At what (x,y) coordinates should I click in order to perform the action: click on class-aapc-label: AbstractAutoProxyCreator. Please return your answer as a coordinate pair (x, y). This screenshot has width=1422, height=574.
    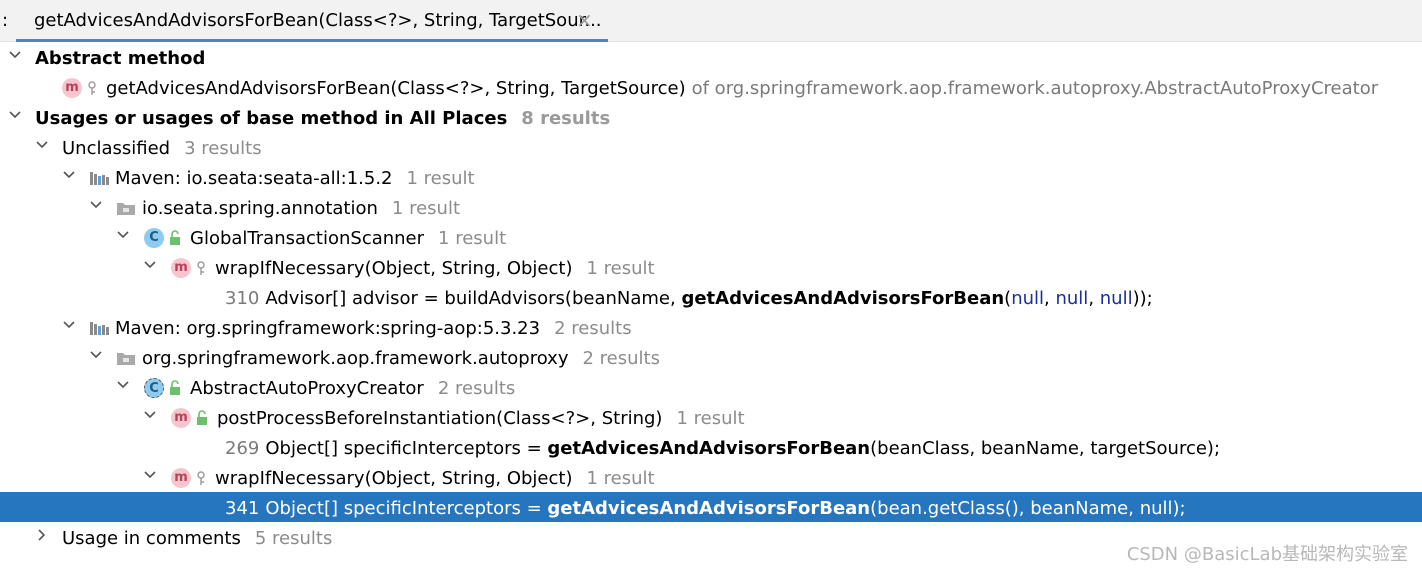
    Looking at the image, I should click on (307, 388).